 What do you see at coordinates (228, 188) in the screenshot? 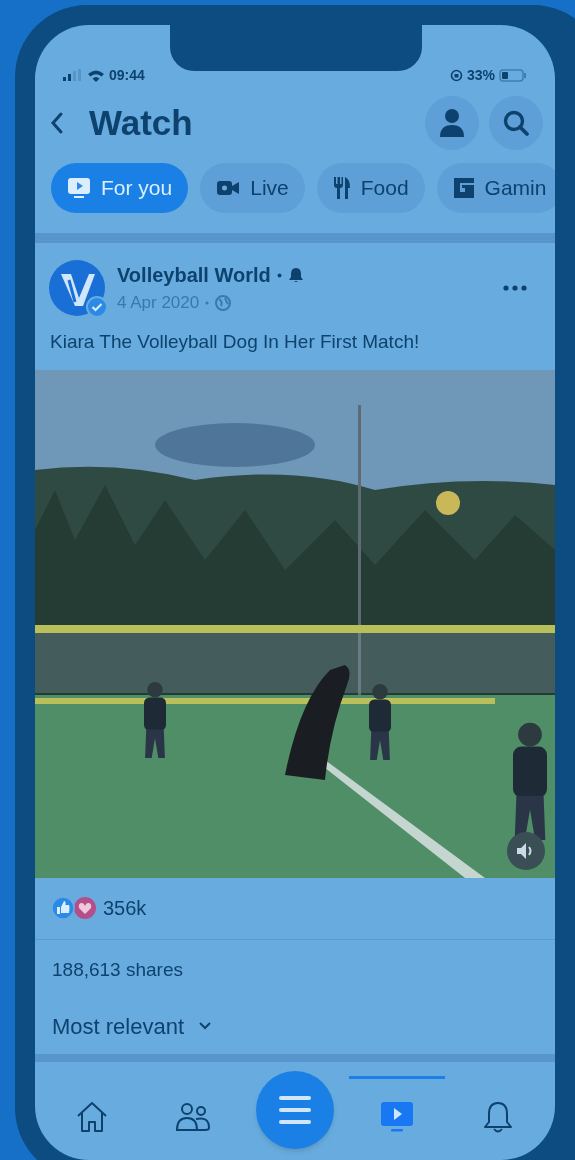
I see `video-camera-icon` at bounding box center [228, 188].